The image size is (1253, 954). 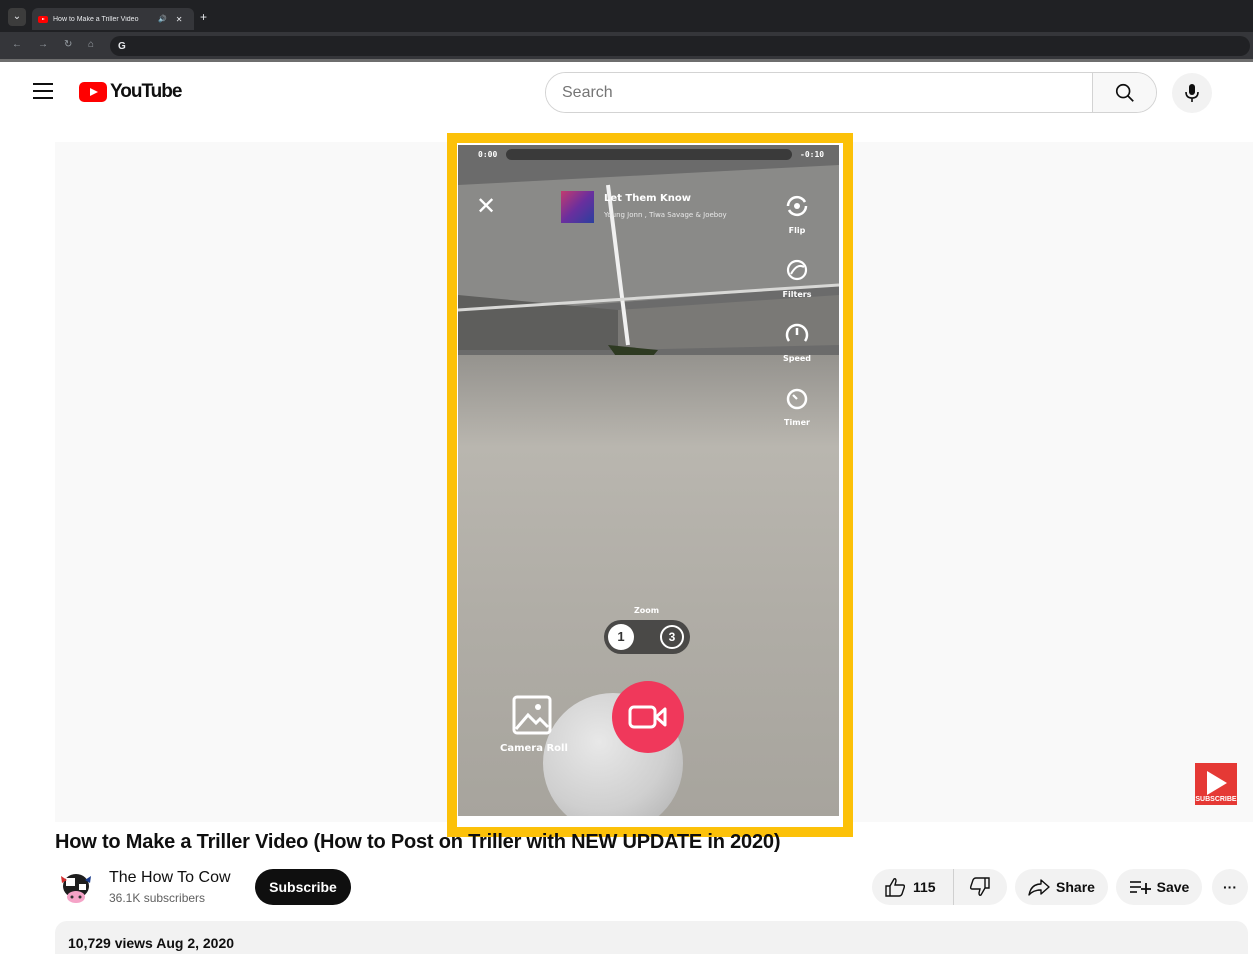 I want to click on share-label: Share, so click(x=1075, y=887).